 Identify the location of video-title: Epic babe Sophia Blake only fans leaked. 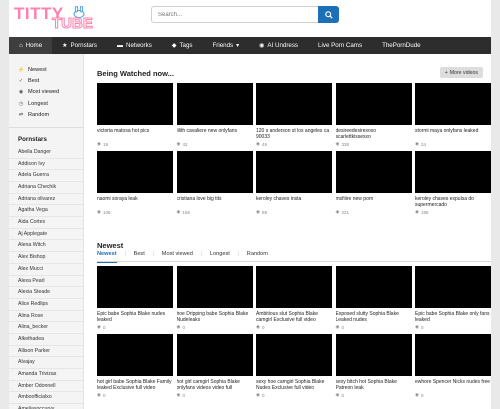
(453, 317).